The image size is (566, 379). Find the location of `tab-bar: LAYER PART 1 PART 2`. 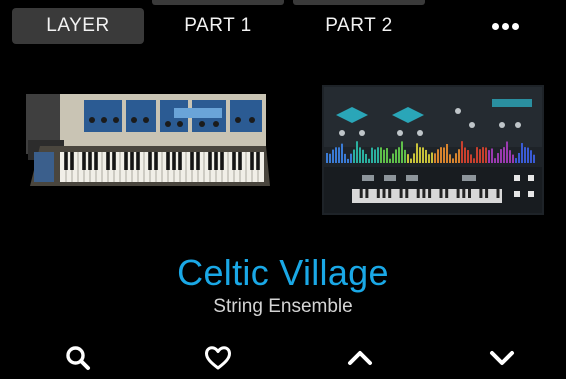

tab-bar: LAYER PART 1 PART 2 is located at coordinates (283, 25).